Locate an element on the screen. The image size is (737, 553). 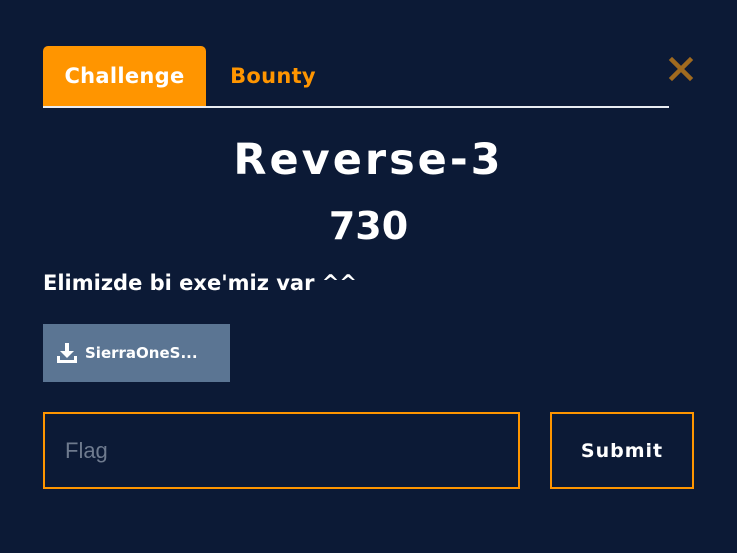
download-icon is located at coordinates (67, 353).